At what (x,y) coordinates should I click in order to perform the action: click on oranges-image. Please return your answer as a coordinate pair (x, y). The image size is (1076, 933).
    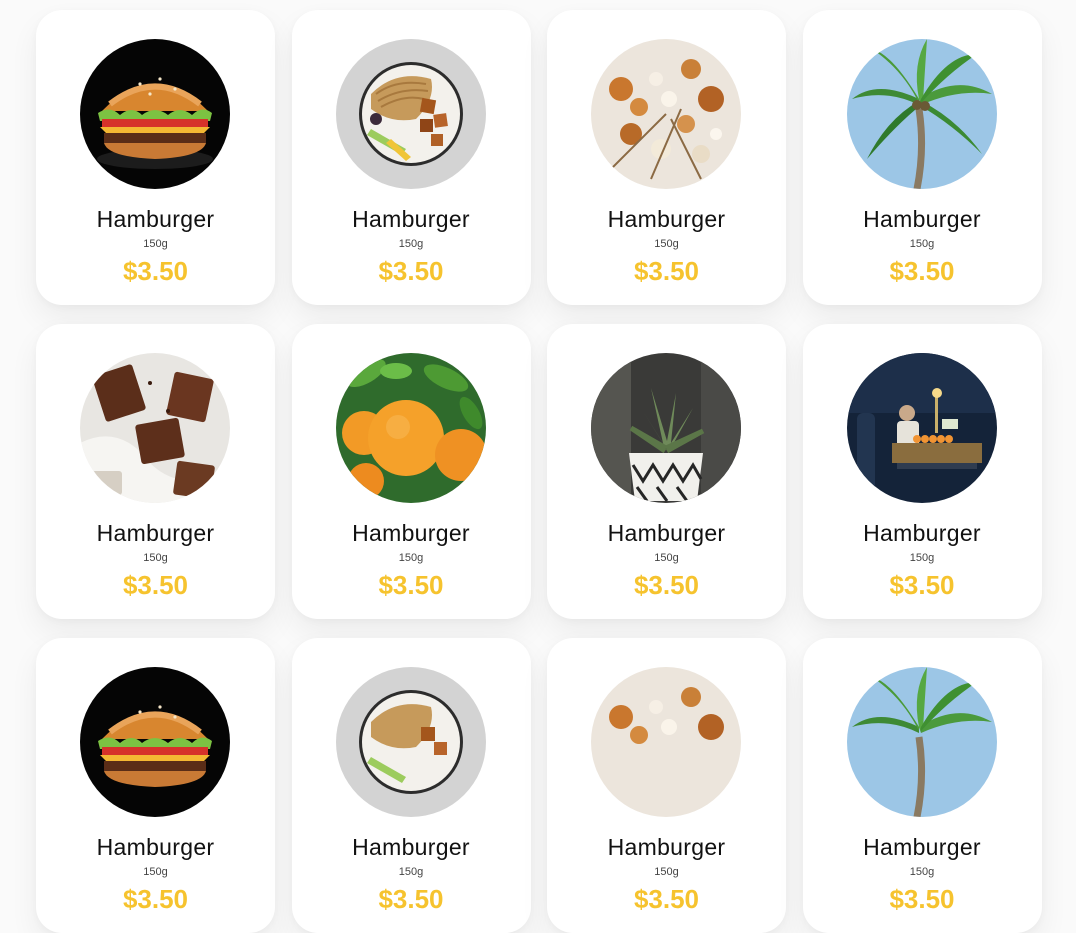
    Looking at the image, I should click on (410, 428).